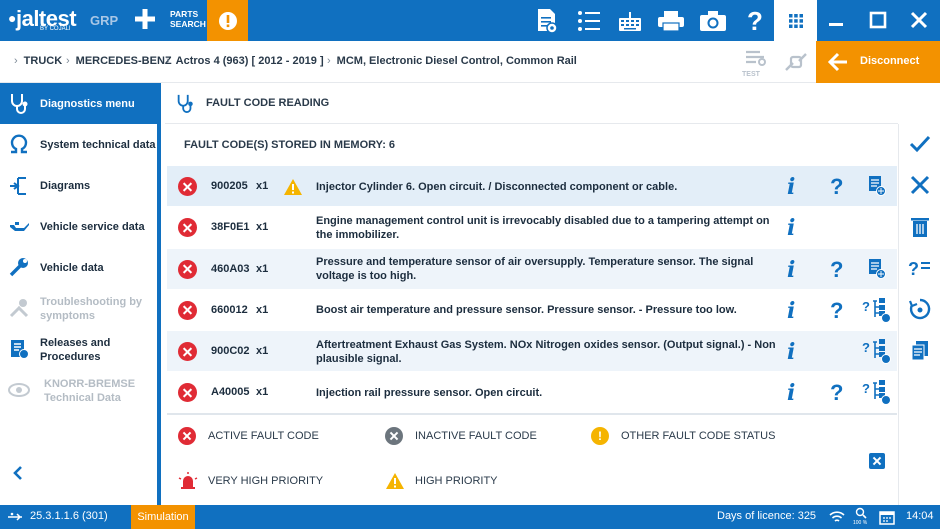 This screenshot has height=529, width=940. Describe the element at coordinates (461, 436) in the screenshot. I see `legend-inactive: INACTIVE FAULT CODE` at that location.